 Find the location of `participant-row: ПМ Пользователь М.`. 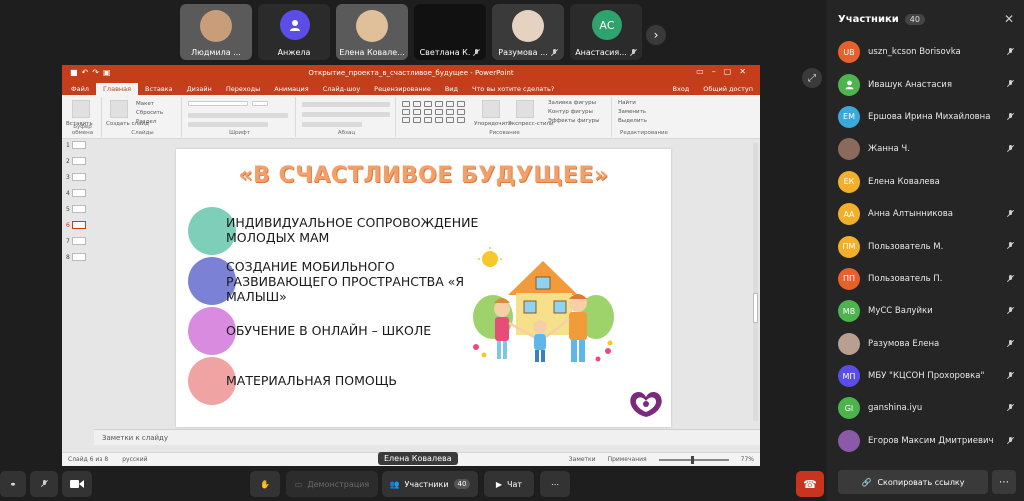

participant-row: ПМ Пользователь М. is located at coordinates (928, 246).